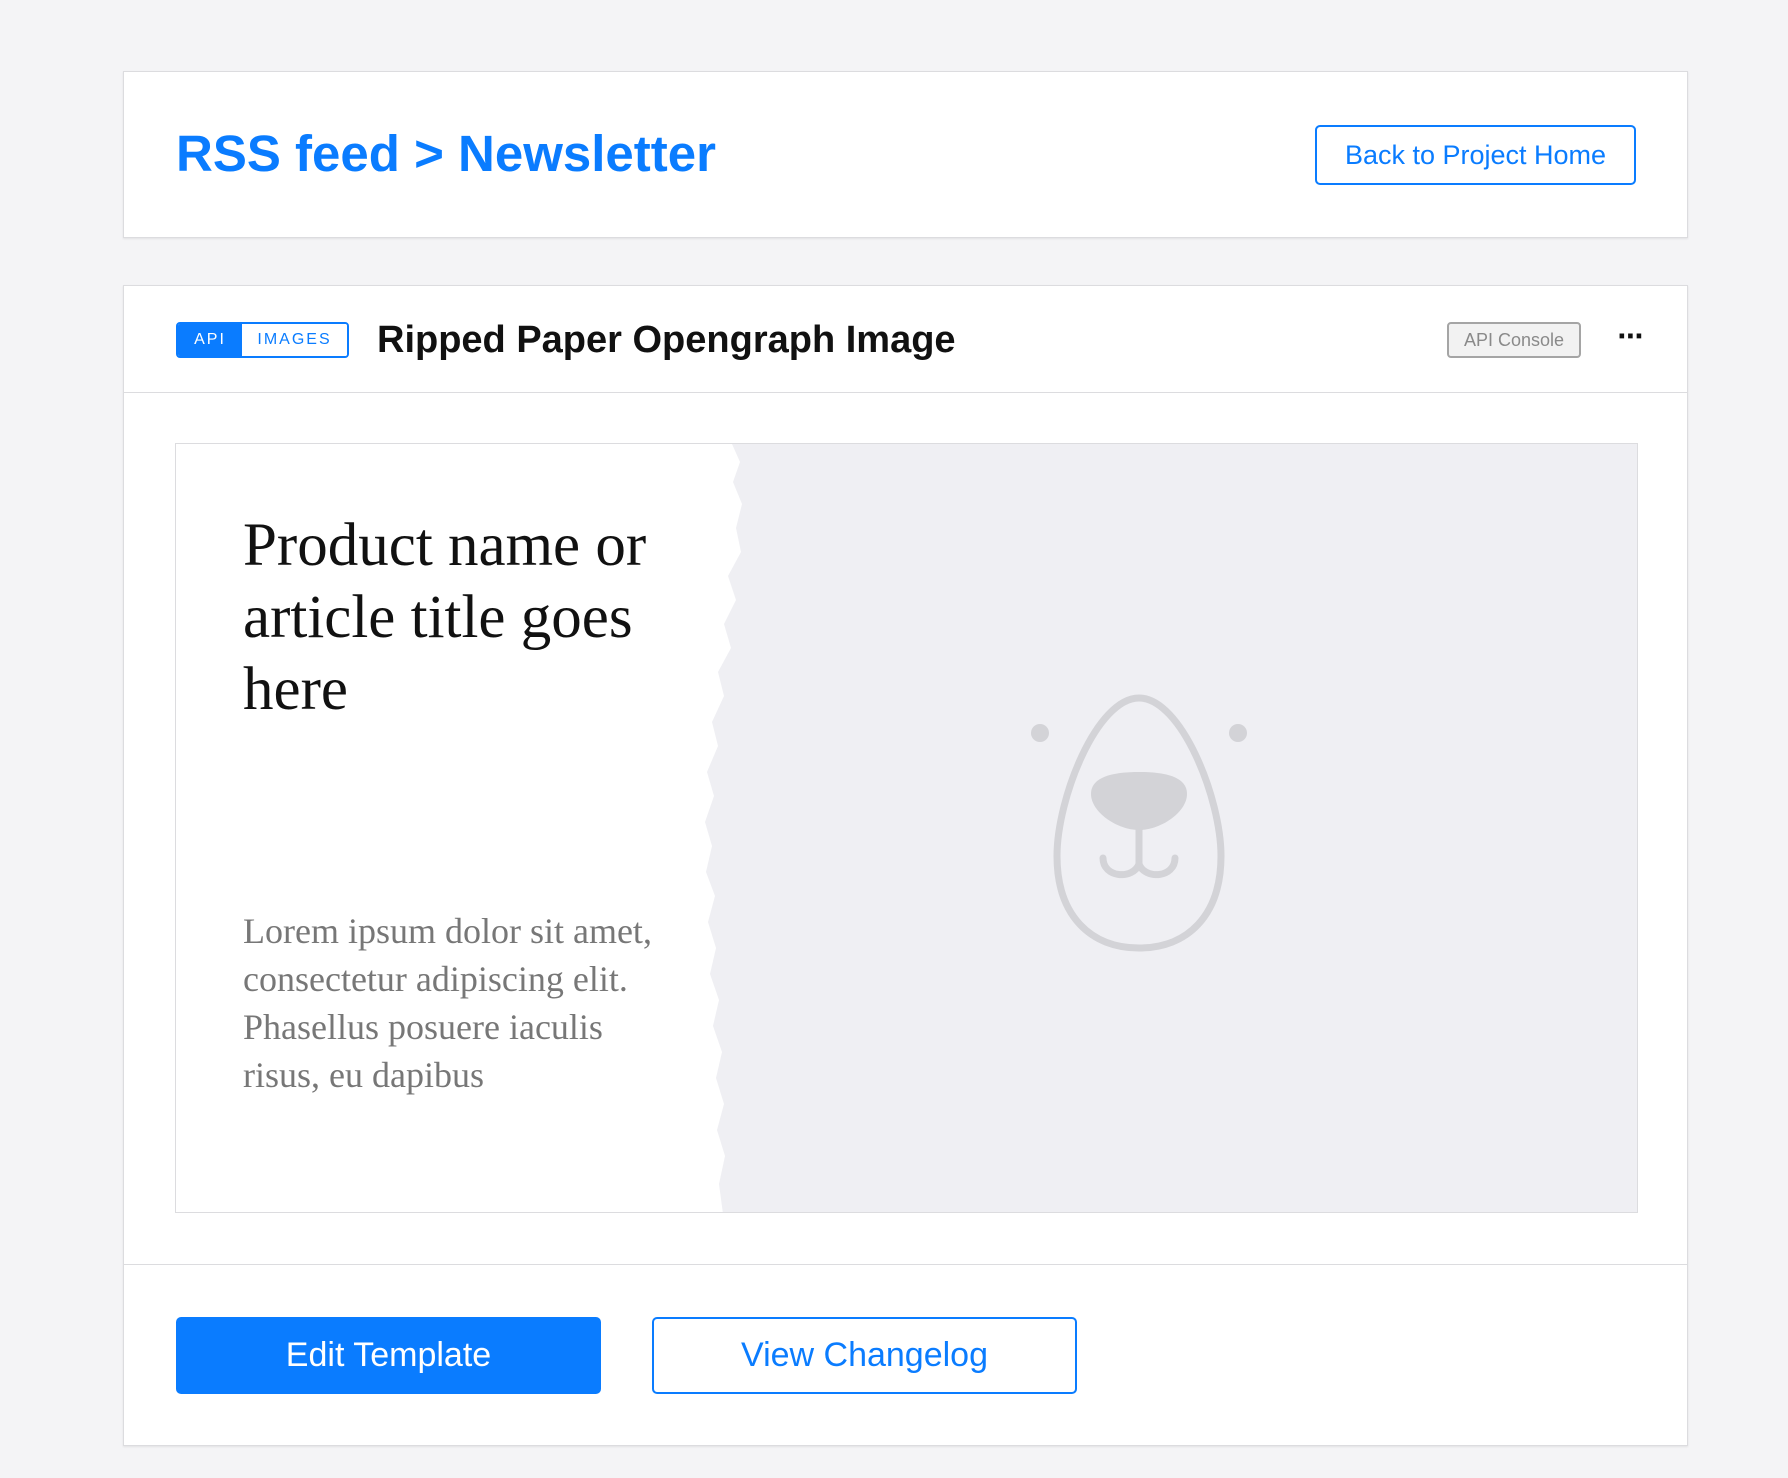  What do you see at coordinates (446, 153) in the screenshot?
I see `breadcrumb: RSS feed > Newsletter` at bounding box center [446, 153].